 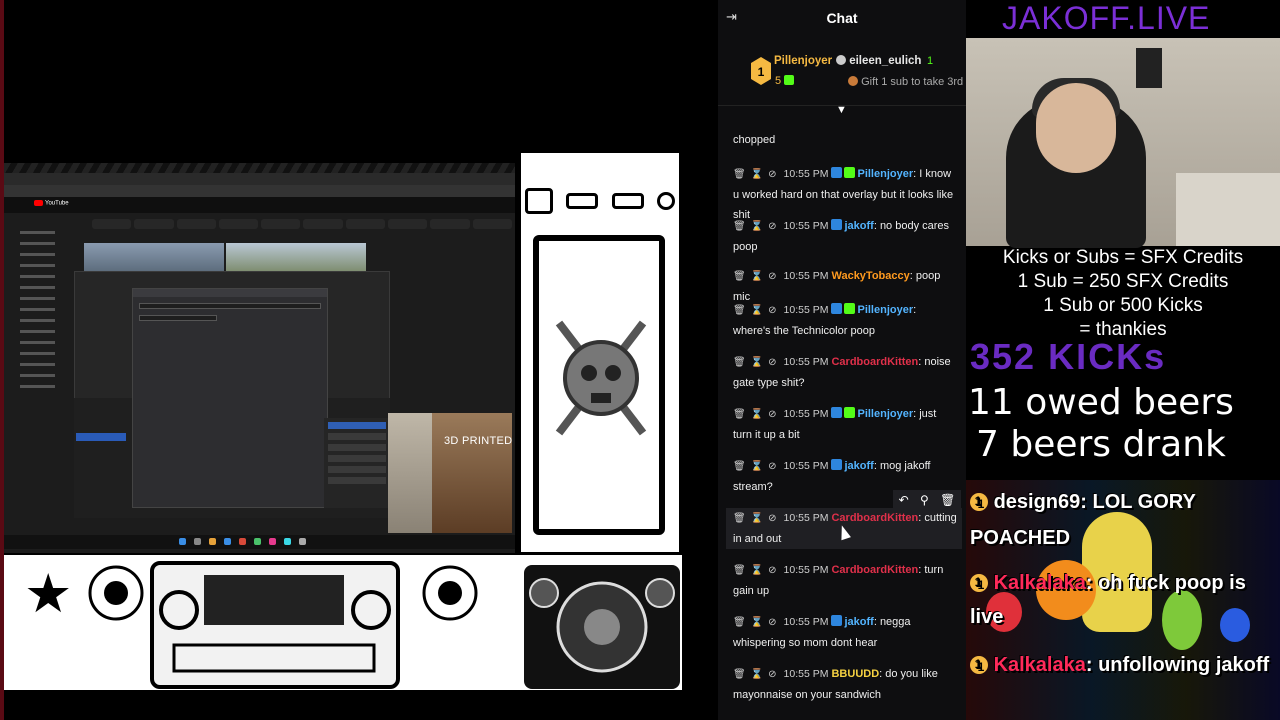 I want to click on alert-message: 1 design69: LOL GORY POACHED, so click(x=1083, y=520).